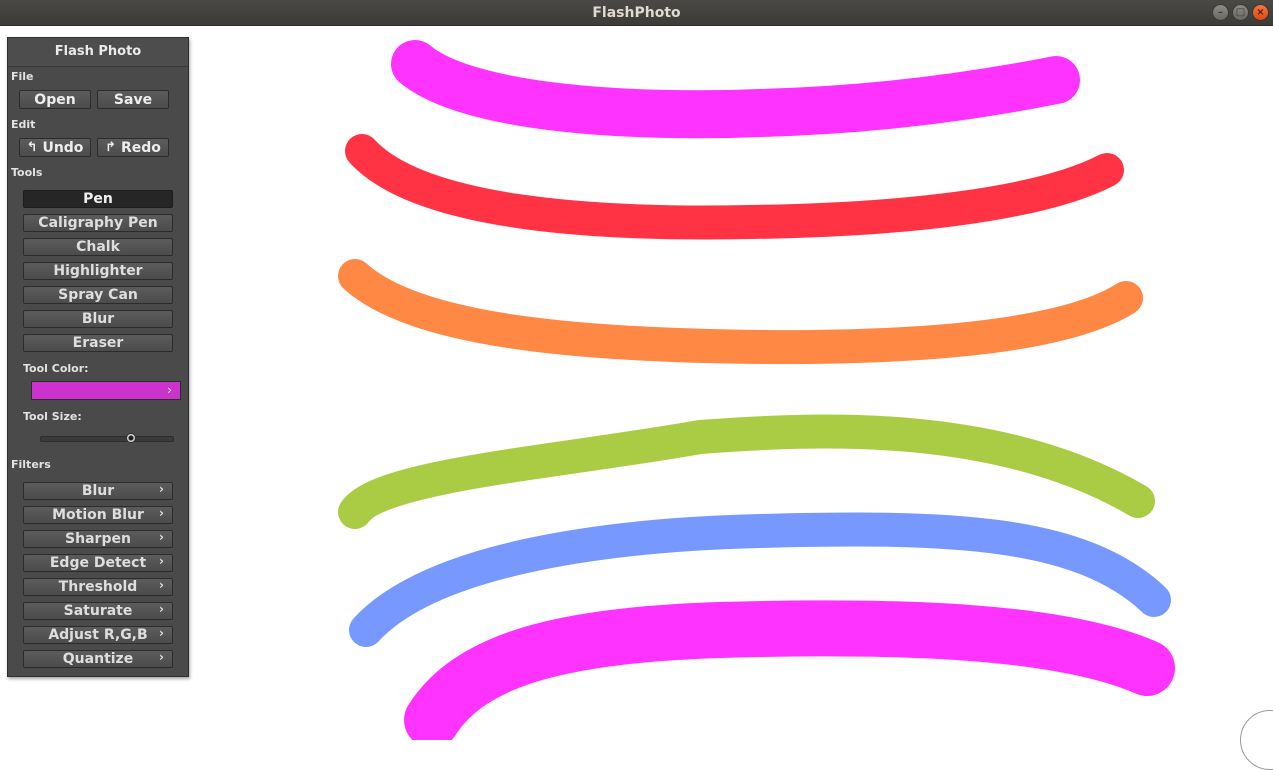  I want to click on close-icon: ×, so click(1260, 12).